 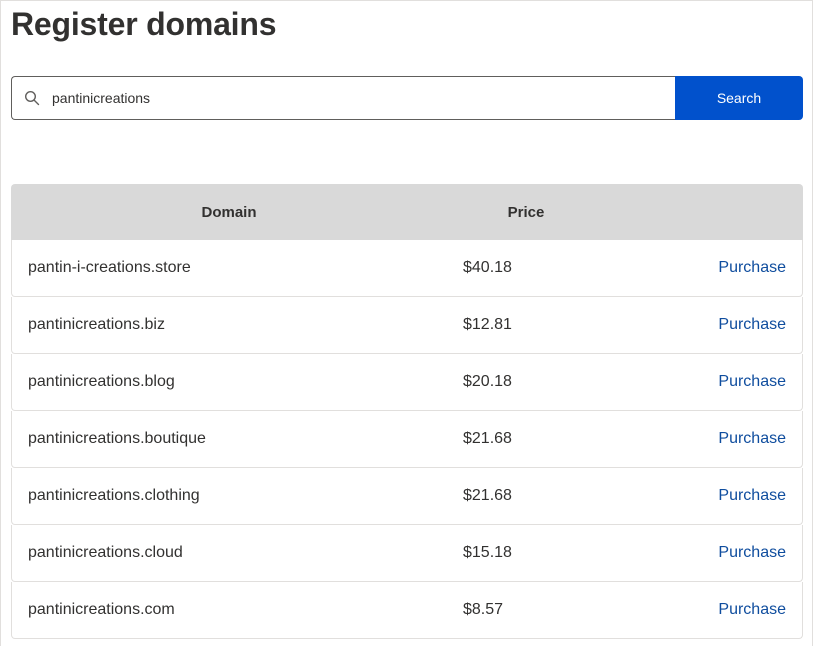 What do you see at coordinates (32, 98) in the screenshot?
I see `search-icon` at bounding box center [32, 98].